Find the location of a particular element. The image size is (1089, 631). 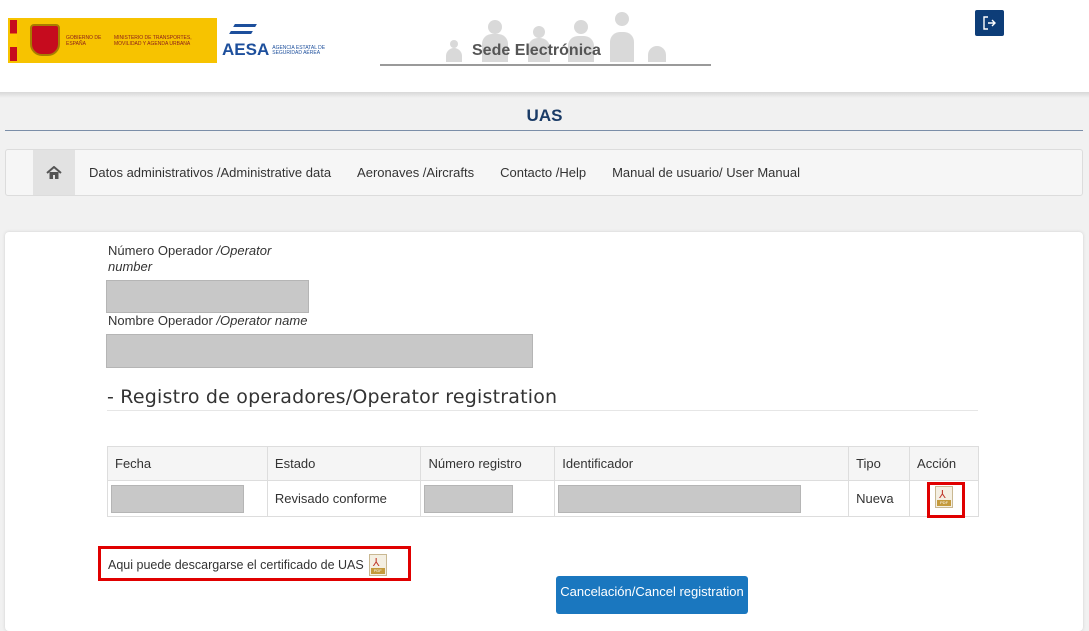

aesa-logo: AESA AGENCIA ESTATAL DE SEGURIDAD AÉREA is located at coordinates (277, 42).